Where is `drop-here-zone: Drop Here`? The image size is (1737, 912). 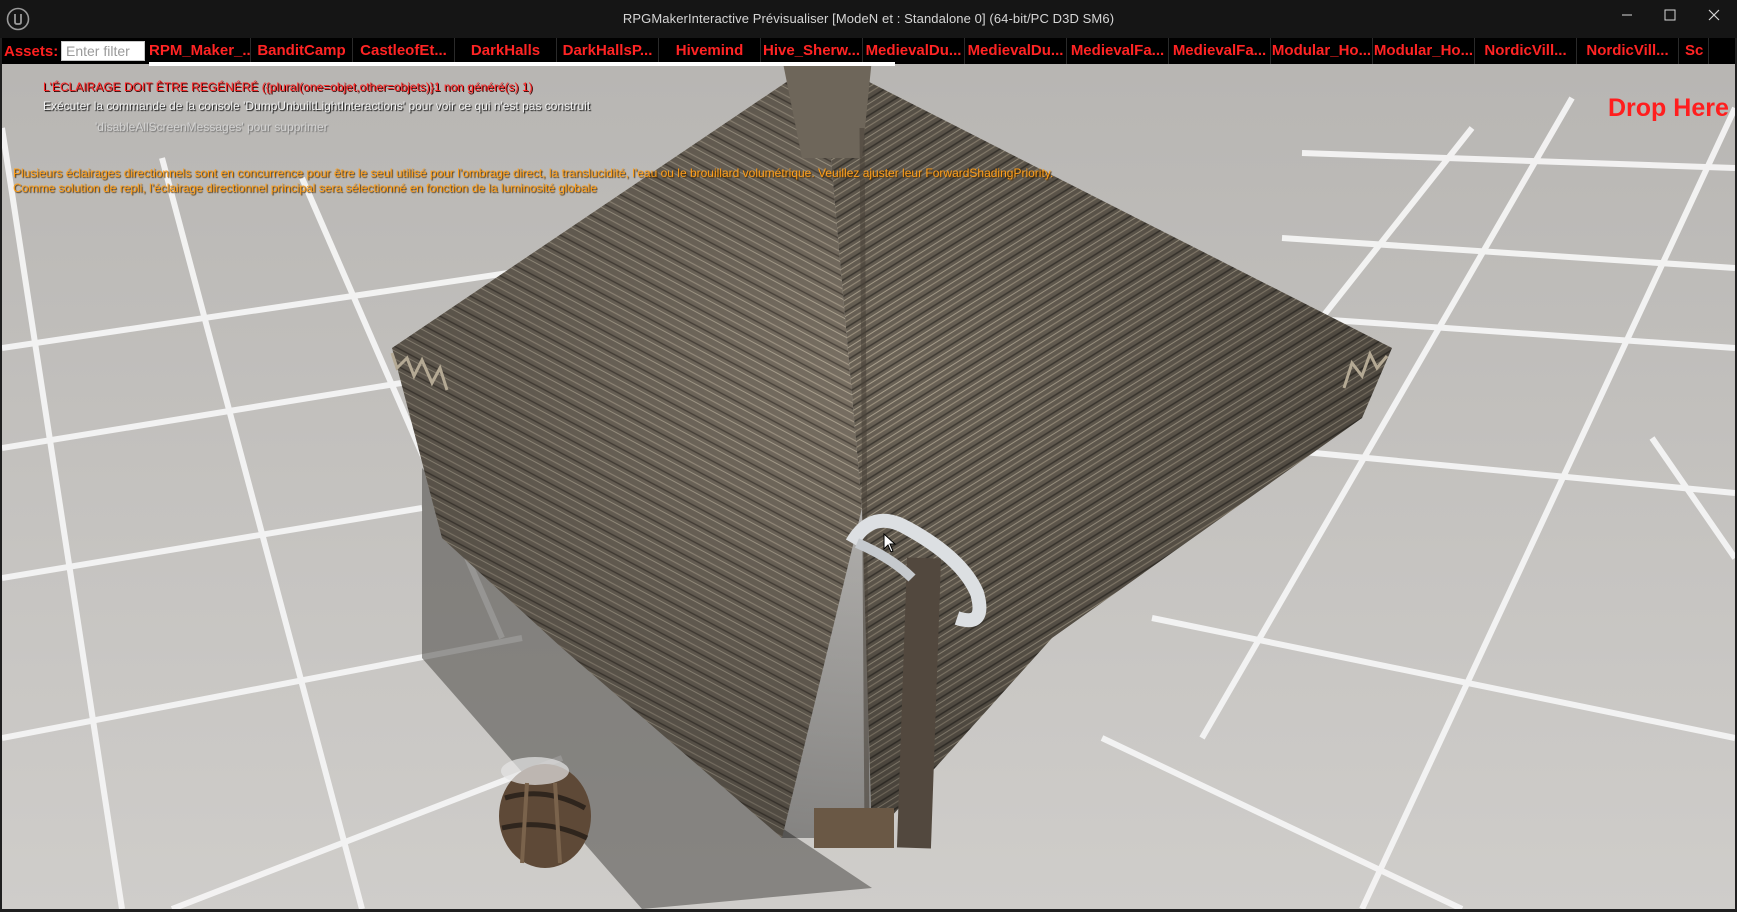
drop-here-zone: Drop Here is located at coordinates (1668, 108).